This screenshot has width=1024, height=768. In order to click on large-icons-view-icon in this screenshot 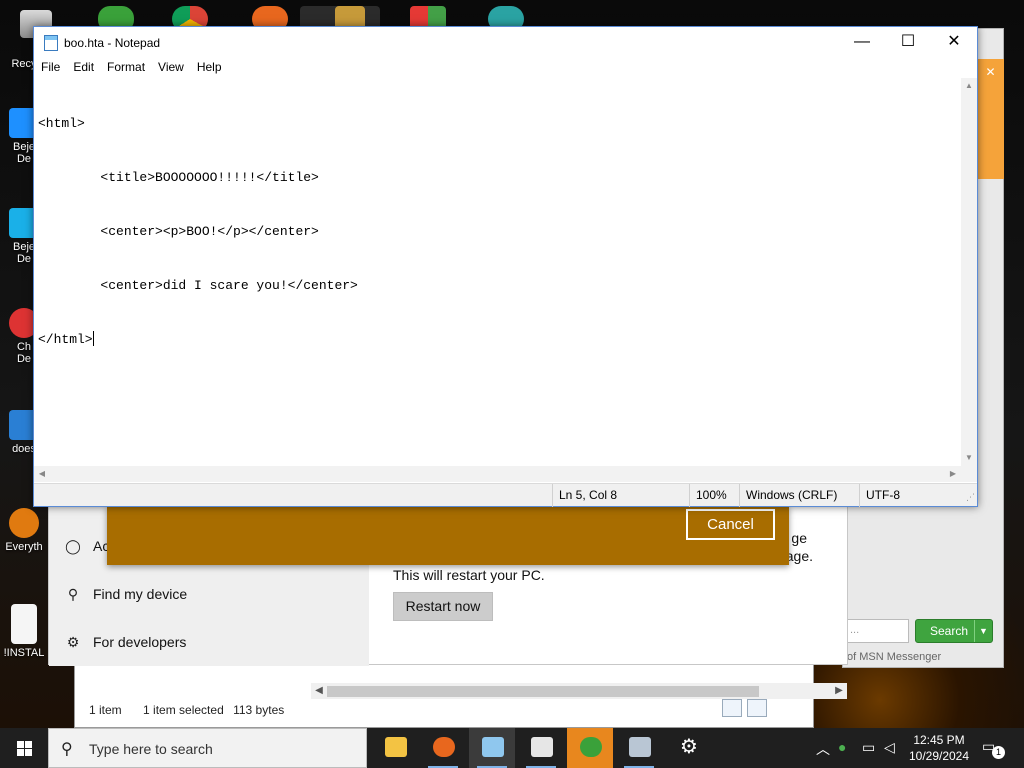, I will do `click(757, 708)`.